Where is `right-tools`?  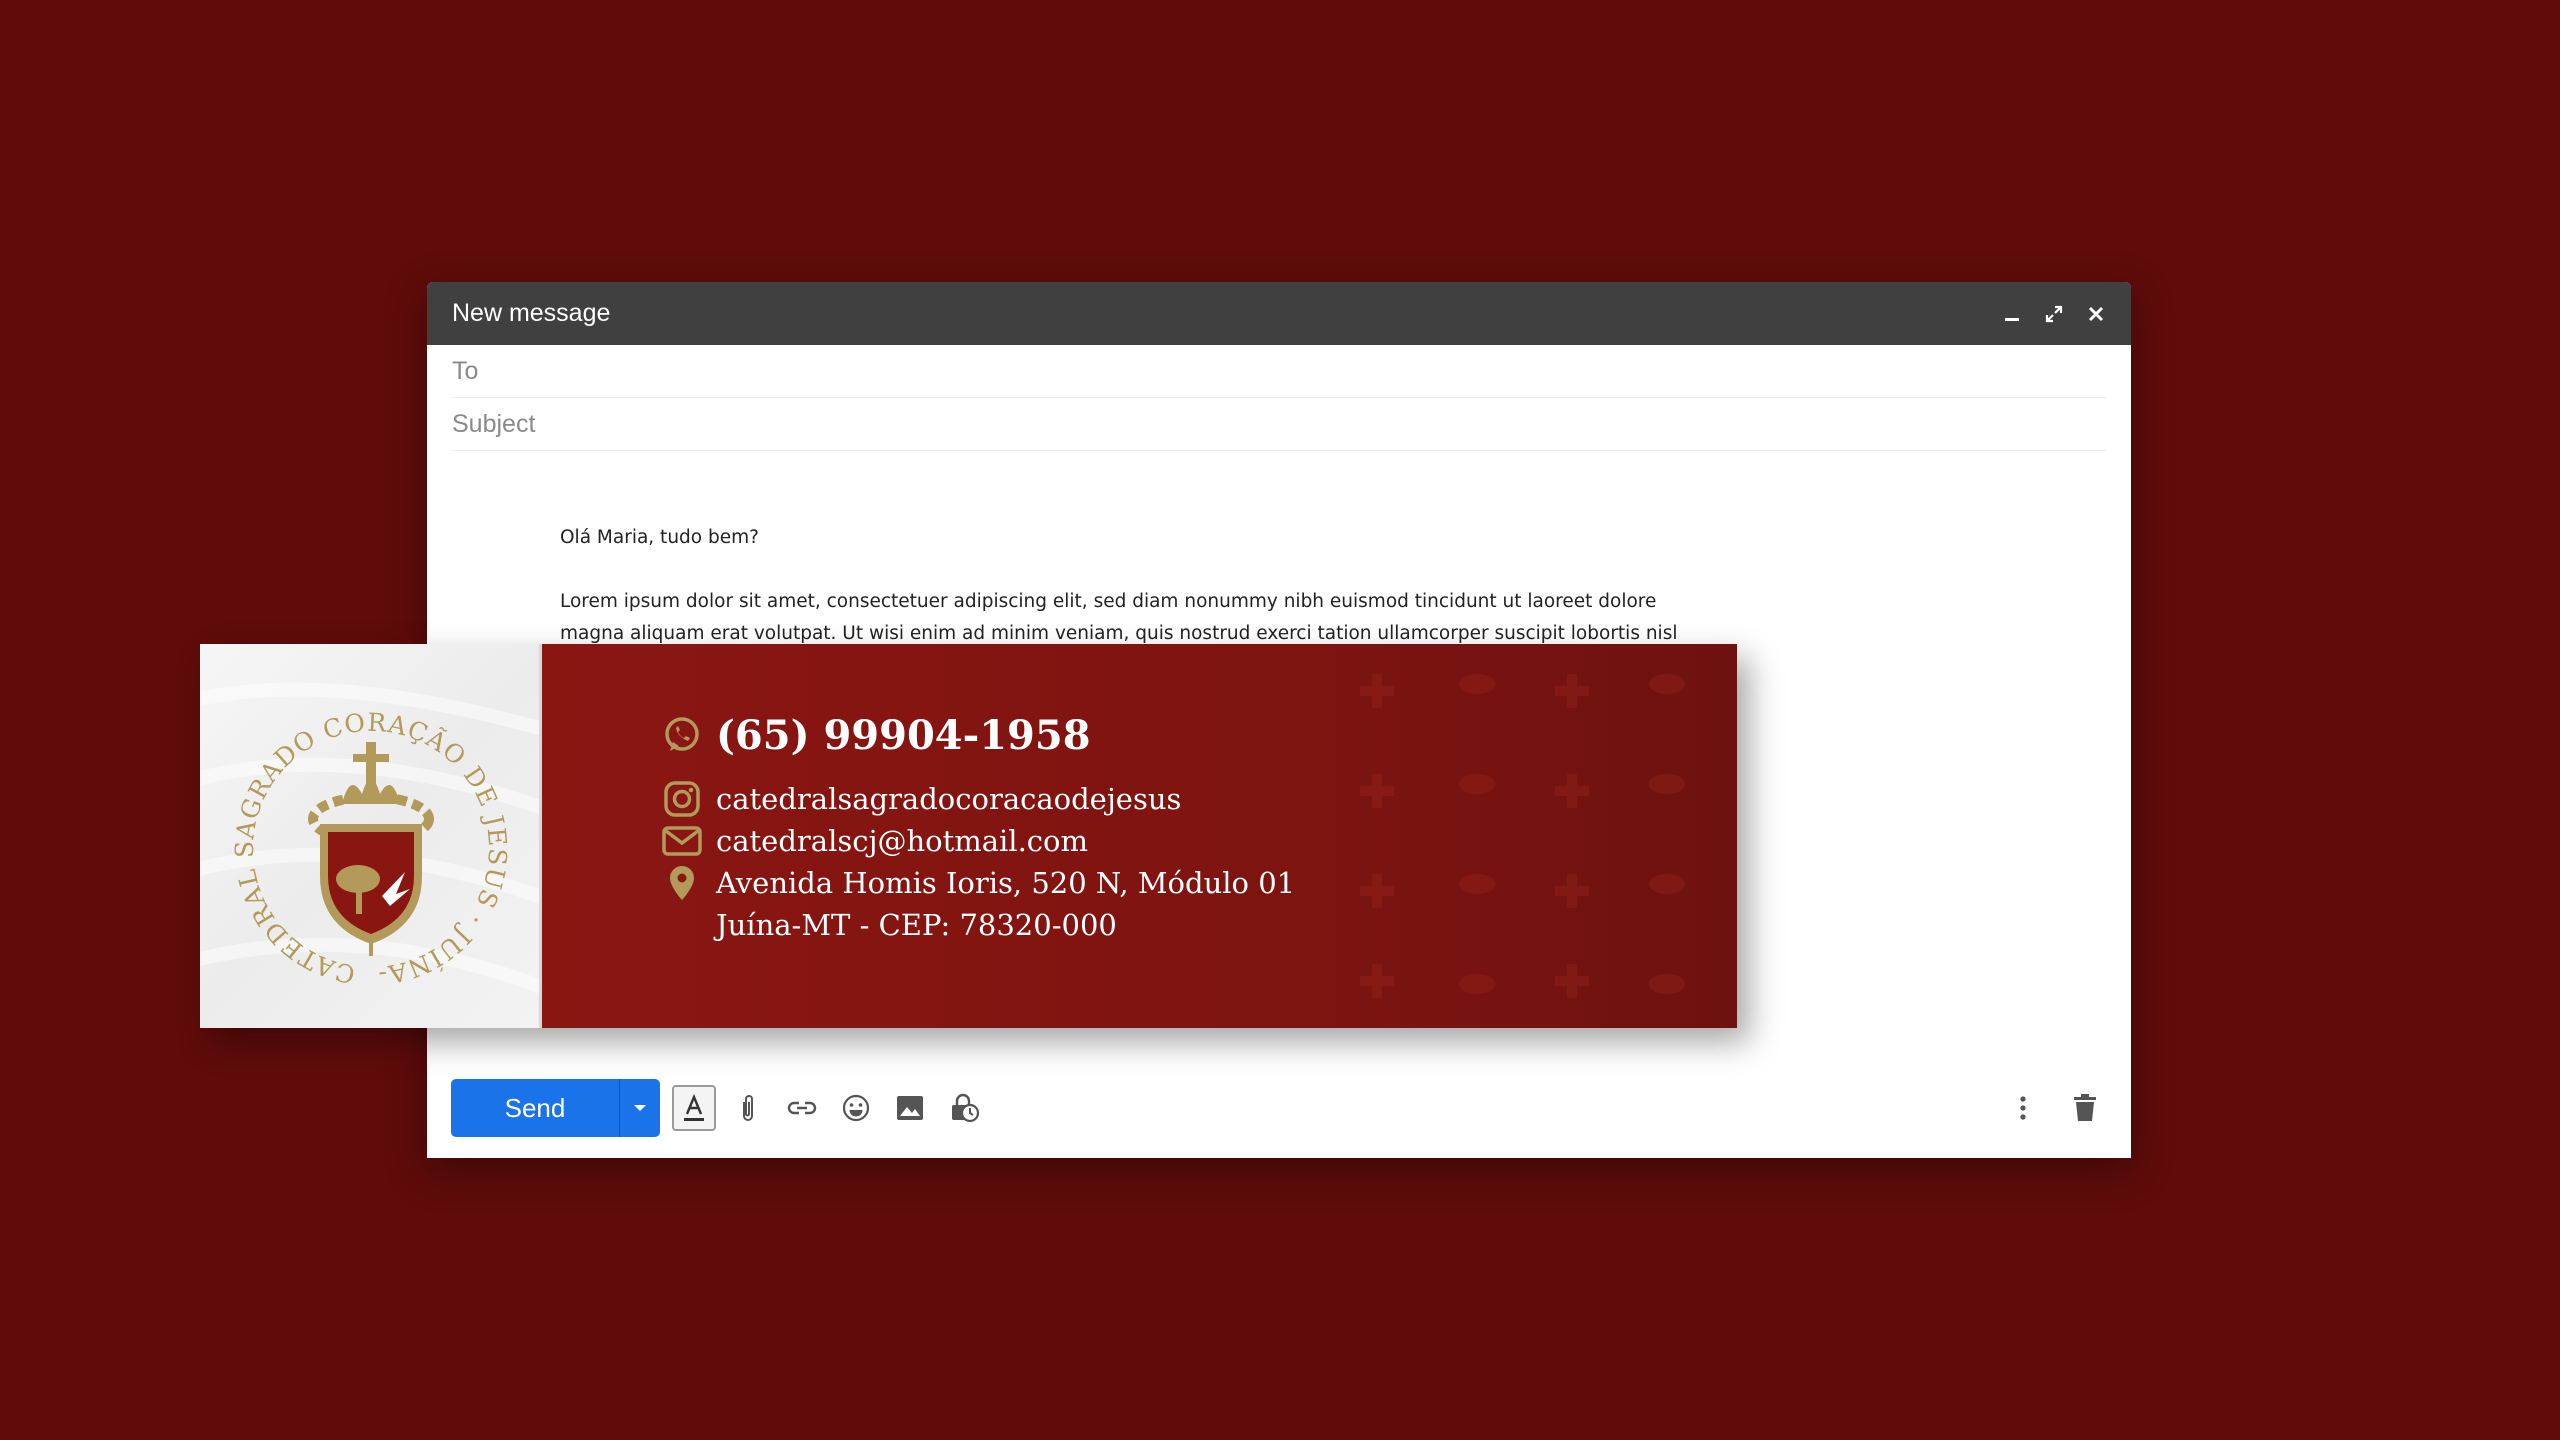 right-tools is located at coordinates (2054, 1108).